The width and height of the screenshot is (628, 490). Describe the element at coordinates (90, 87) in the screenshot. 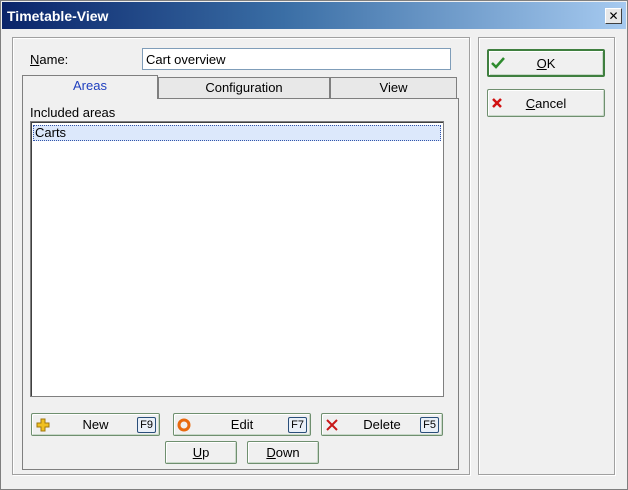

I see `tab-areas: Areas` at that location.